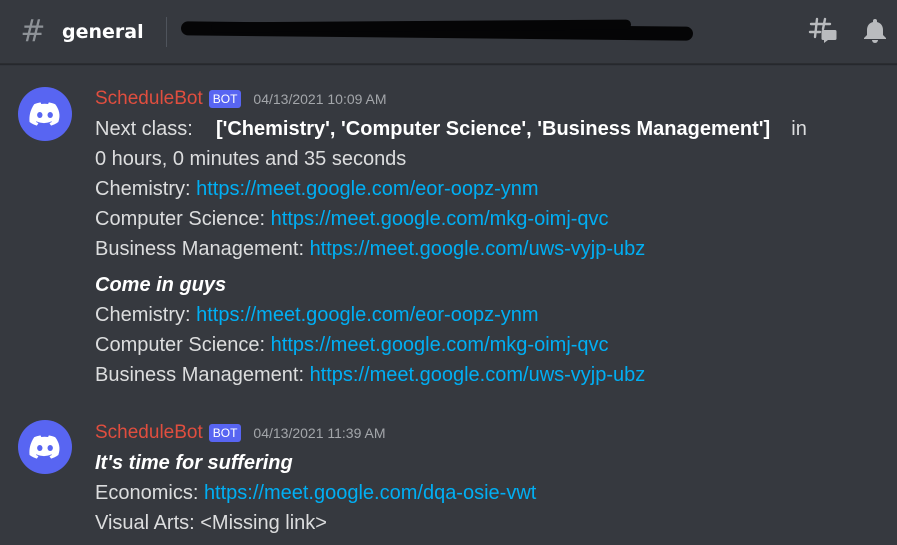 The image size is (897, 545). What do you see at coordinates (823, 30) in the screenshot?
I see `threads-icon` at bounding box center [823, 30].